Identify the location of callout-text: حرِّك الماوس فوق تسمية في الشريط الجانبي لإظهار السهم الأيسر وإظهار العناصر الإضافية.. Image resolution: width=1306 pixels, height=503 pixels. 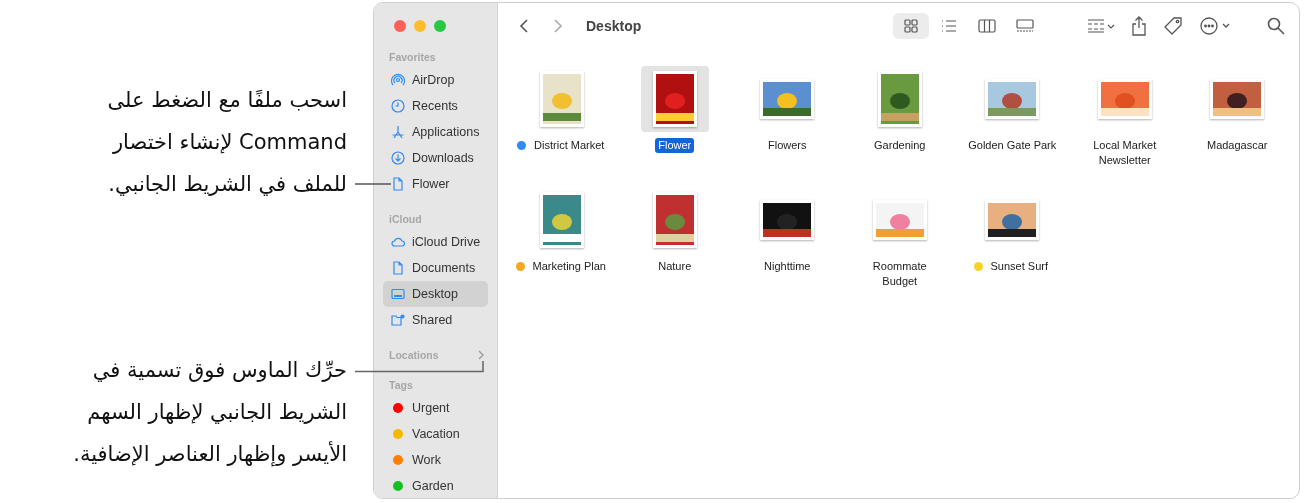
(210, 413).